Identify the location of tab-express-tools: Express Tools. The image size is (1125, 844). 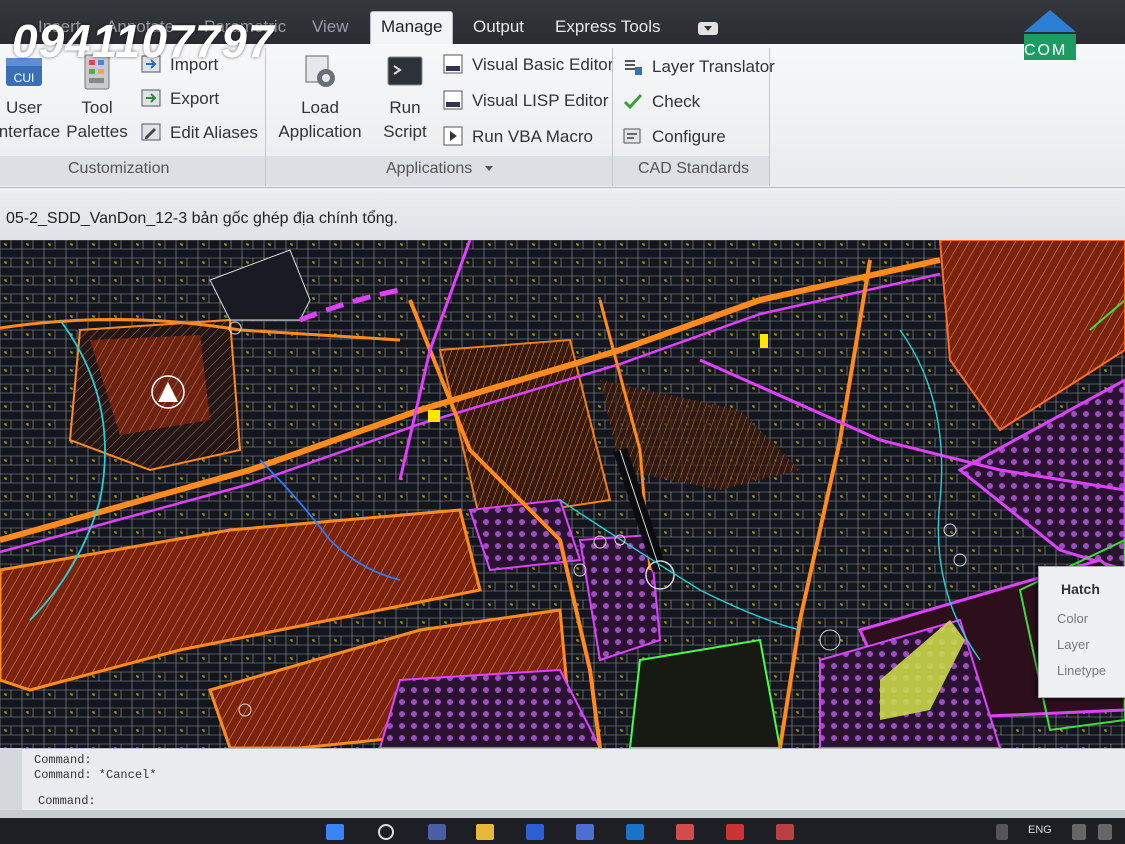
(608, 27).